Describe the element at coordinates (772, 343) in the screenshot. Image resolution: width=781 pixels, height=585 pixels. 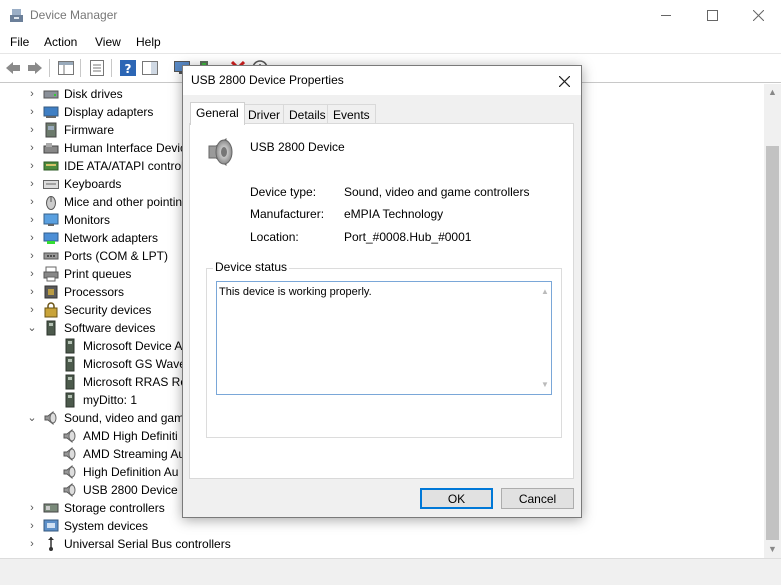
I see `scrollbar-thumb` at that location.